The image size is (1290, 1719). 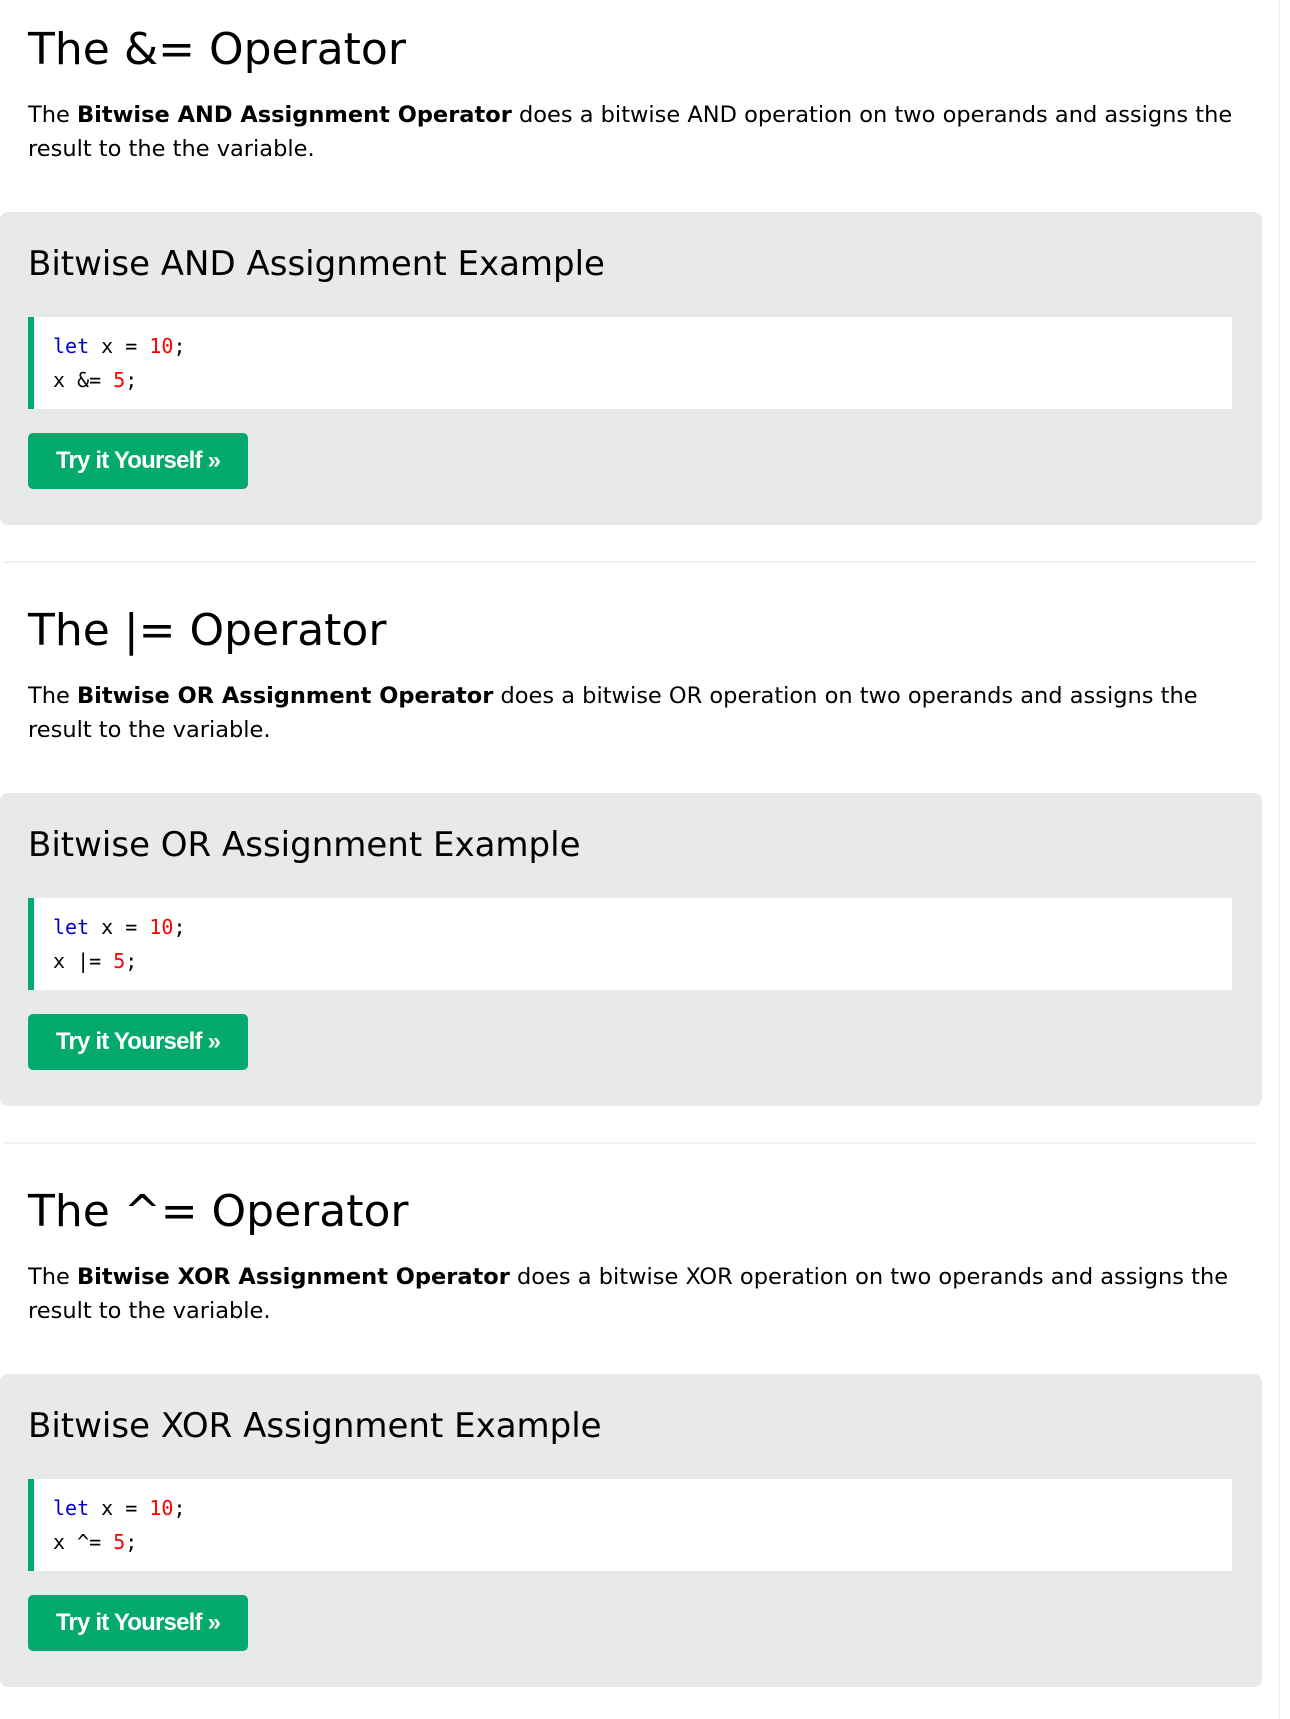 I want to click on code-line: x |= 5;, so click(x=642, y=961).